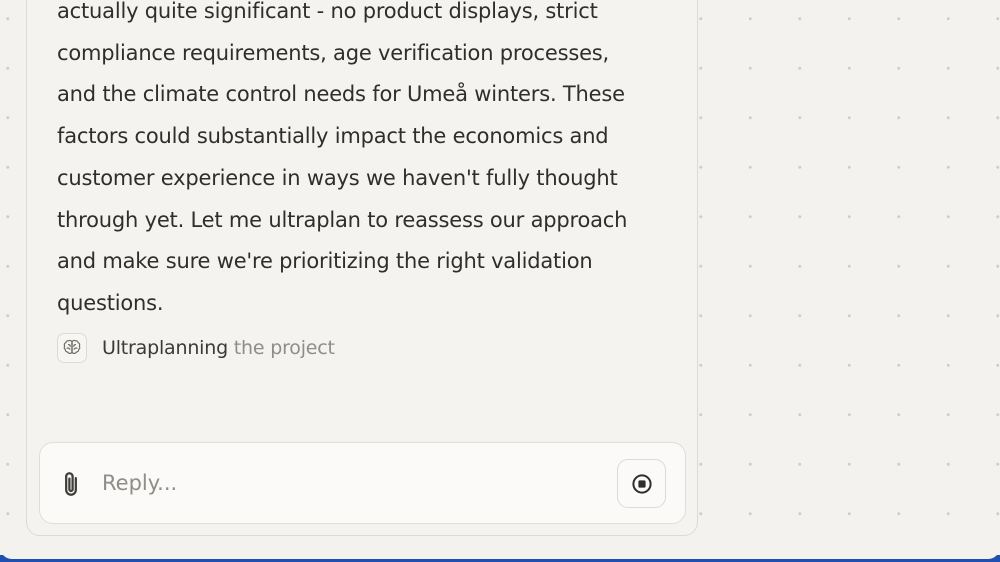 This screenshot has width=1000, height=562. What do you see at coordinates (165, 348) in the screenshot?
I see `status-label-strong: Ultraplanning` at bounding box center [165, 348].